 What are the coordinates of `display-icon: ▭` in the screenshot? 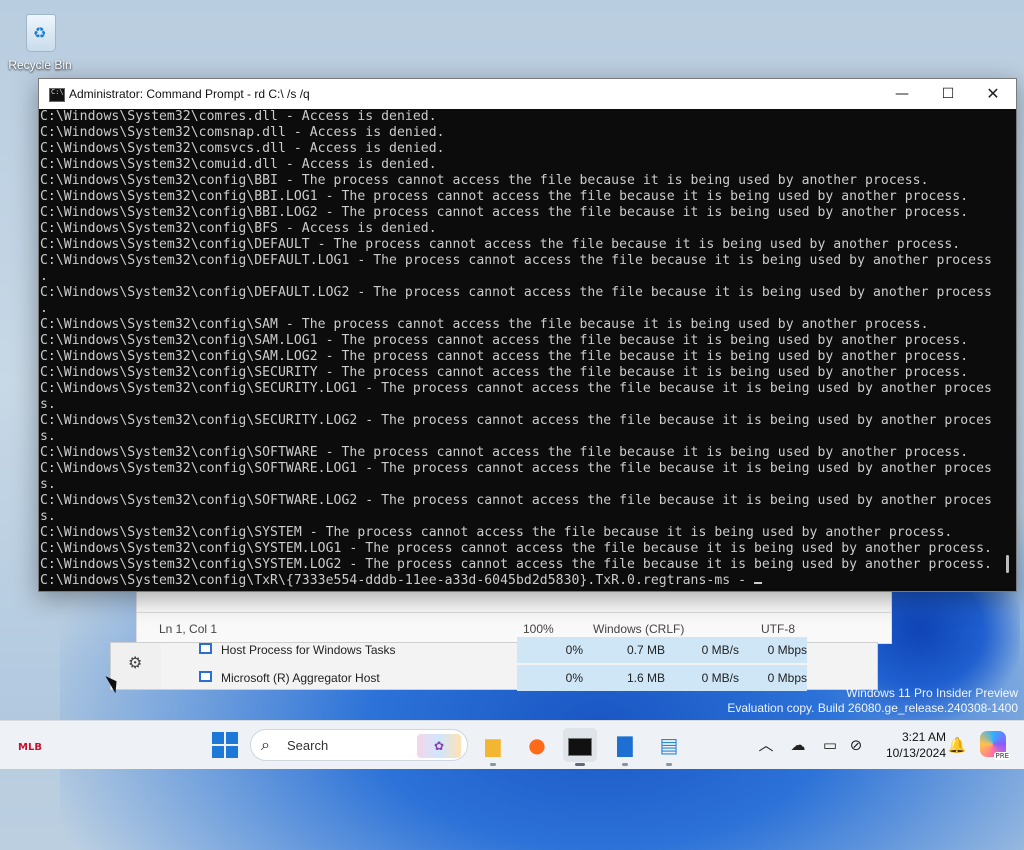 It's located at (830, 745).